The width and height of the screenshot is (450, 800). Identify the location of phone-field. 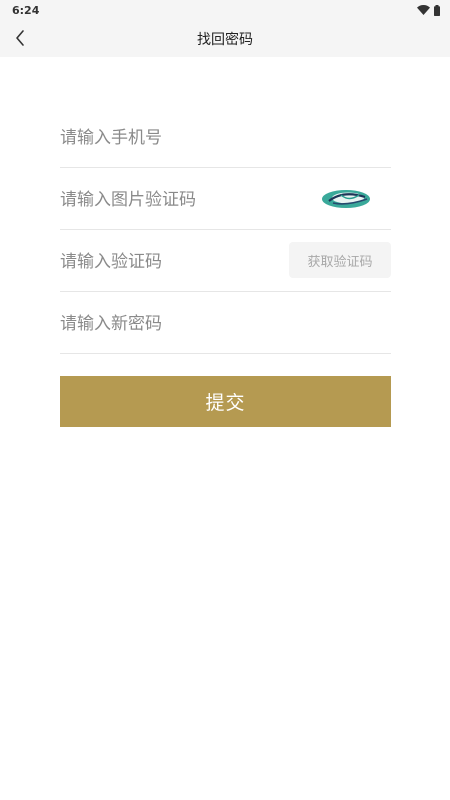
(225, 137).